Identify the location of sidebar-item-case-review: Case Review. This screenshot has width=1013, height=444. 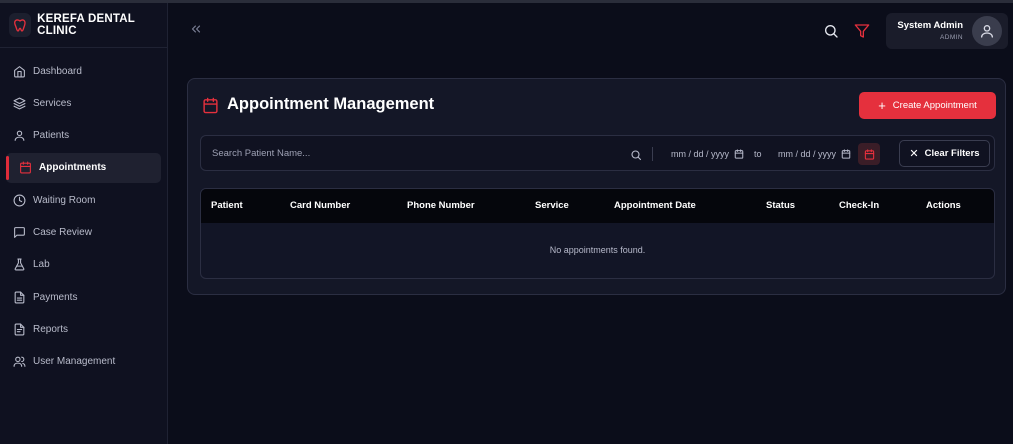
(83, 232).